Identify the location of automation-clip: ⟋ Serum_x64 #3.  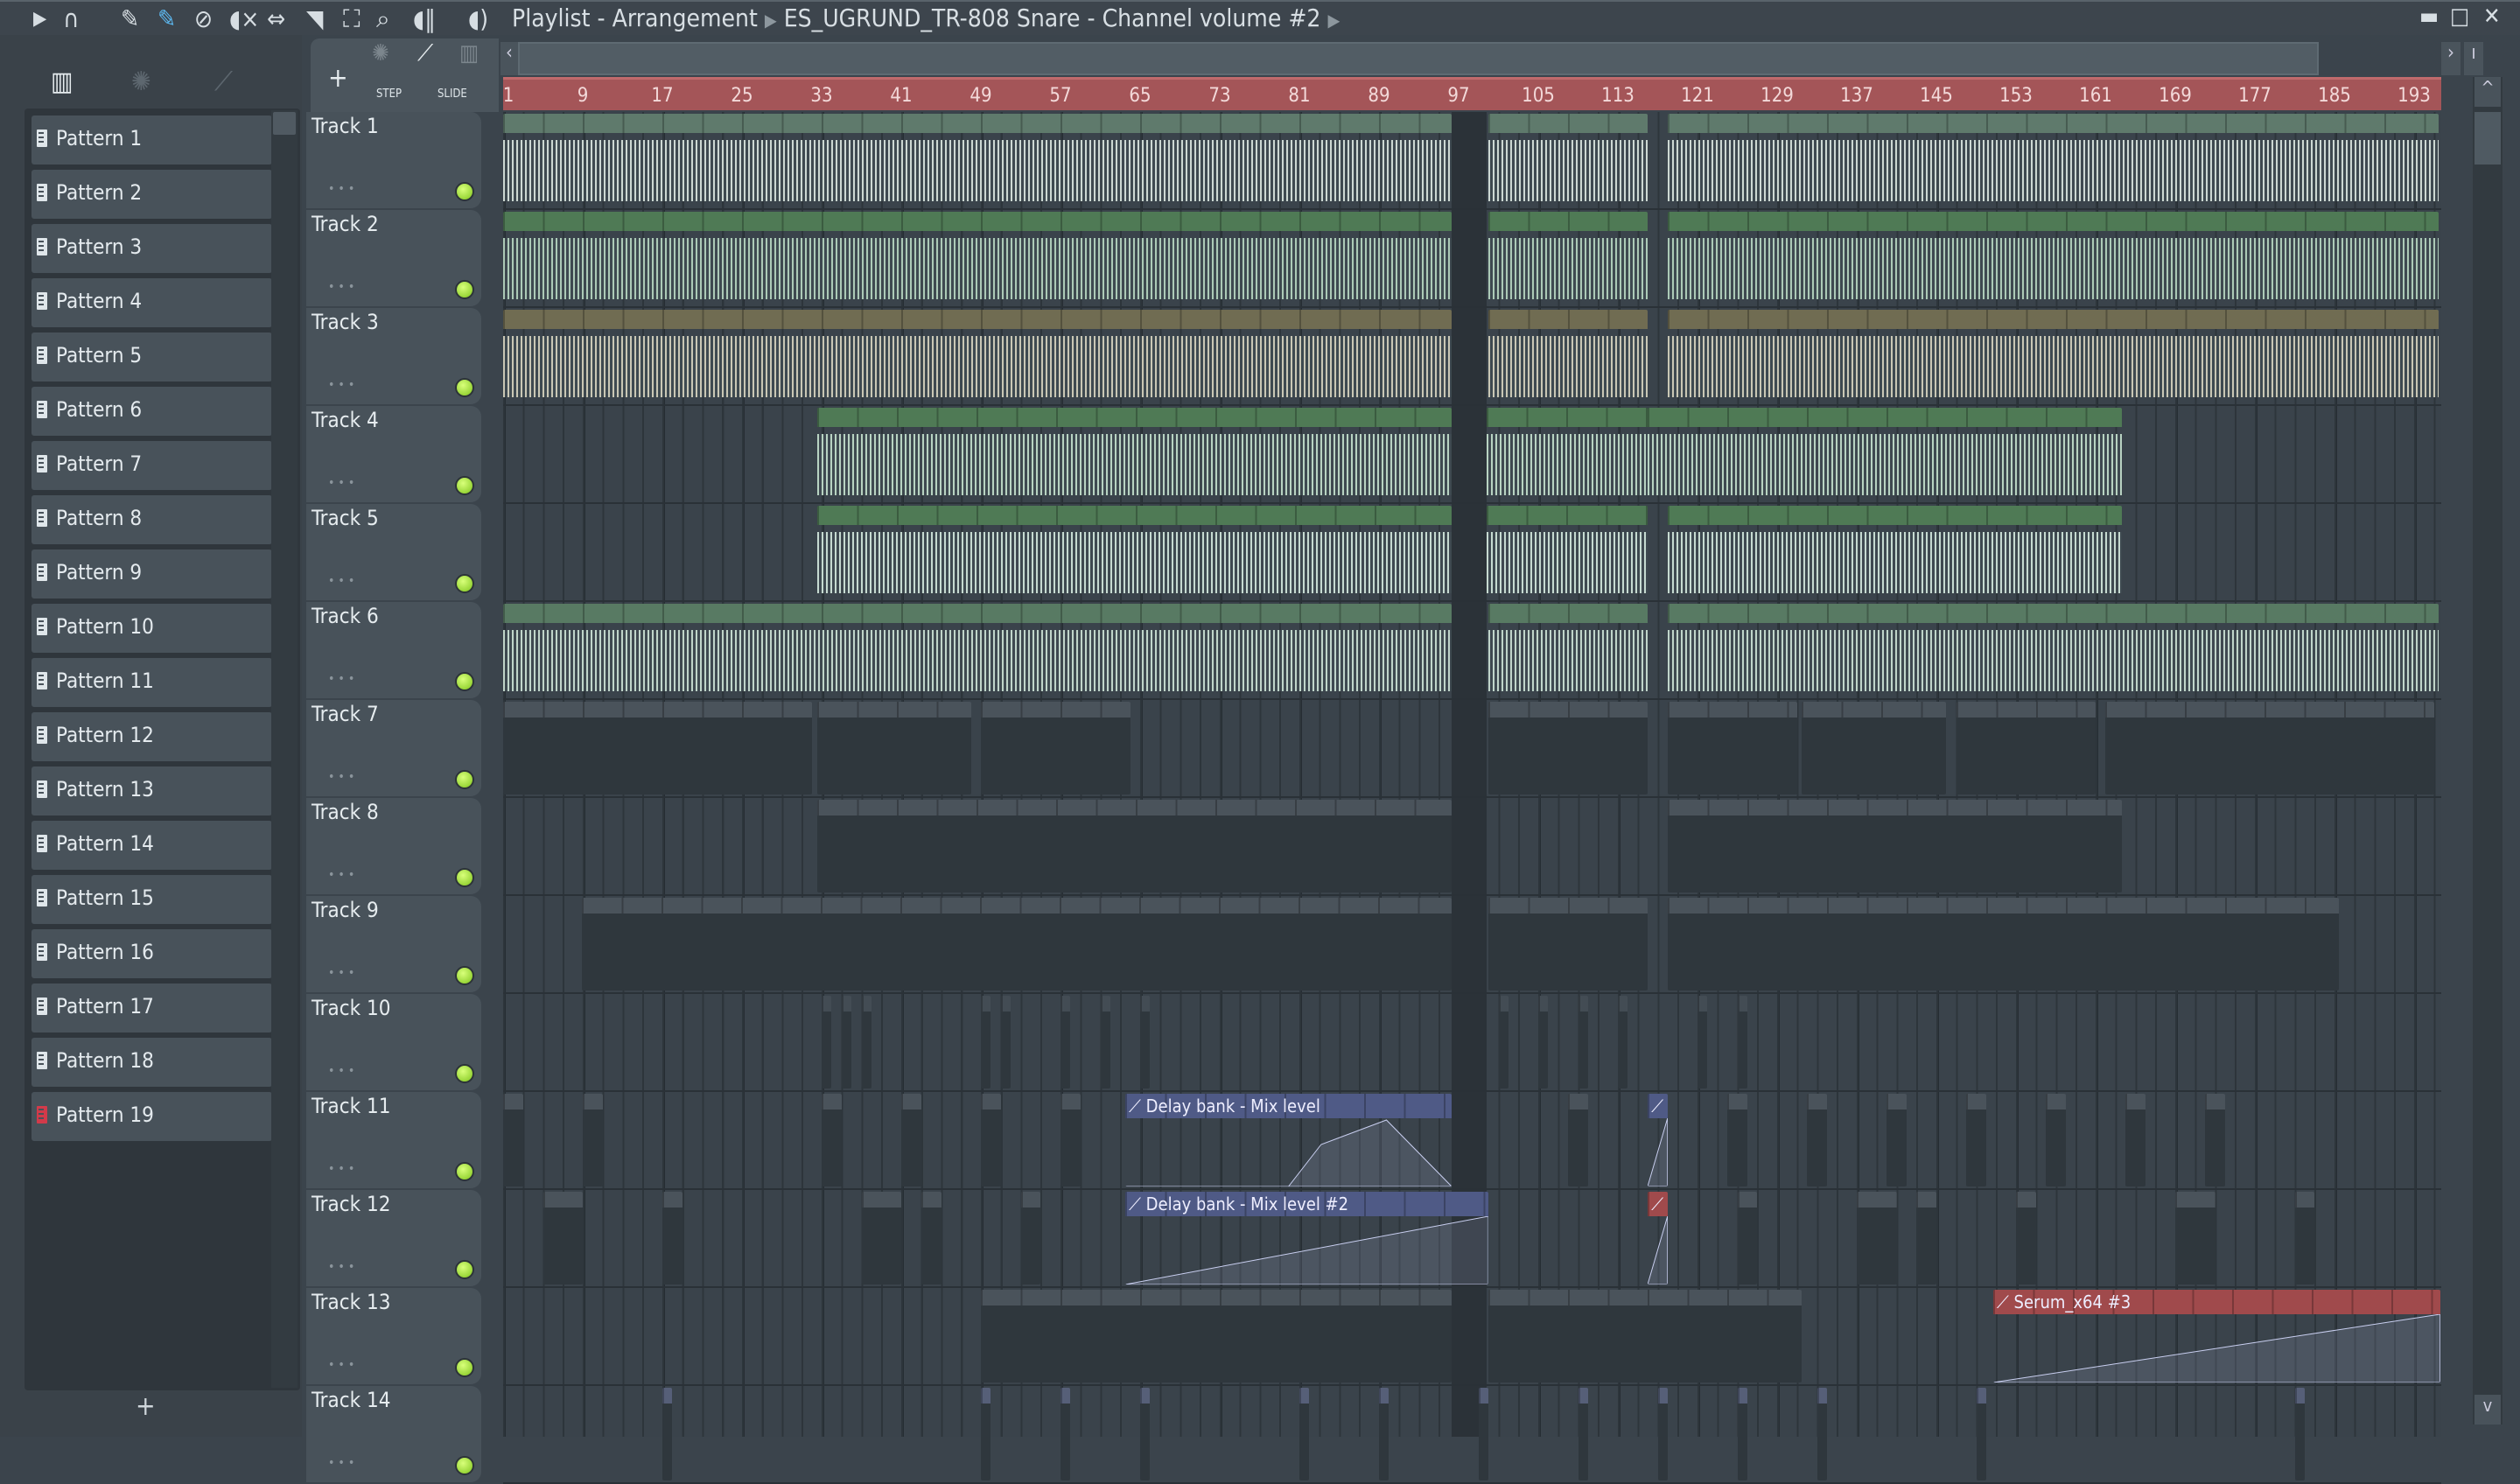
(2216, 1336).